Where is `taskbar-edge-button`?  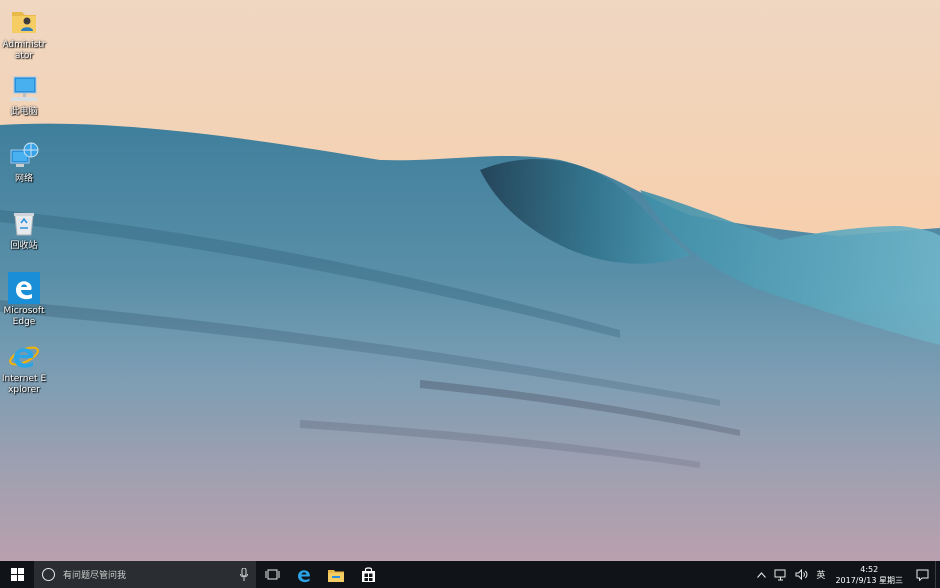 taskbar-edge-button is located at coordinates (304, 574).